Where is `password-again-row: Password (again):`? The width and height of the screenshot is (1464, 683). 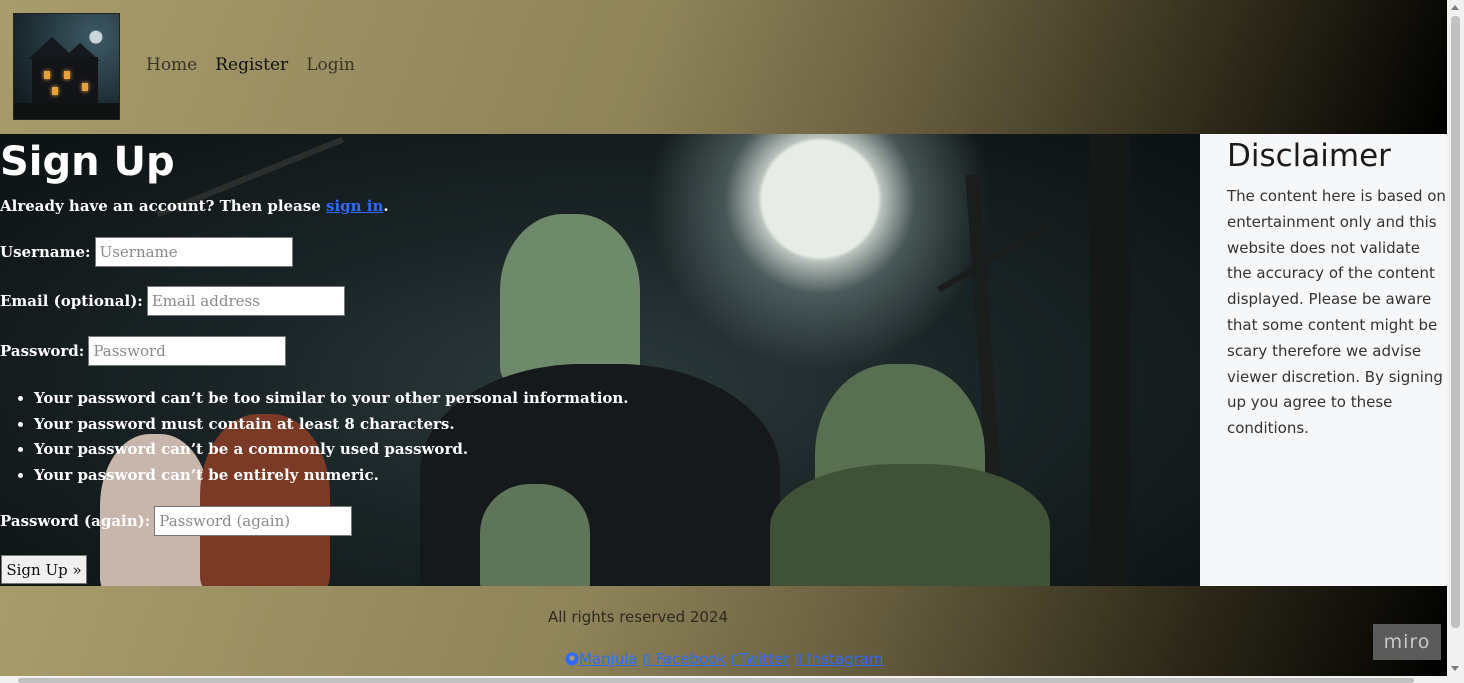
password-again-row: Password (again): is located at coordinates (176, 521).